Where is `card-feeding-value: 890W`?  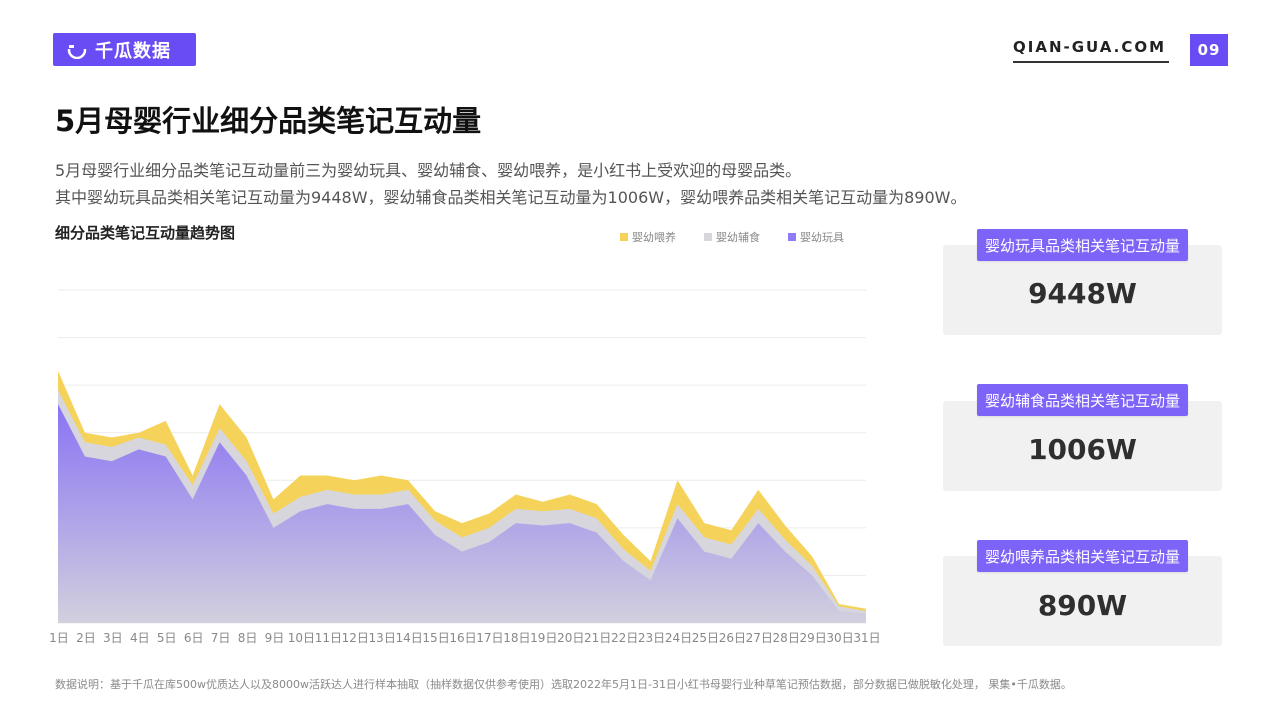
card-feeding-value: 890W is located at coordinates (1082, 605).